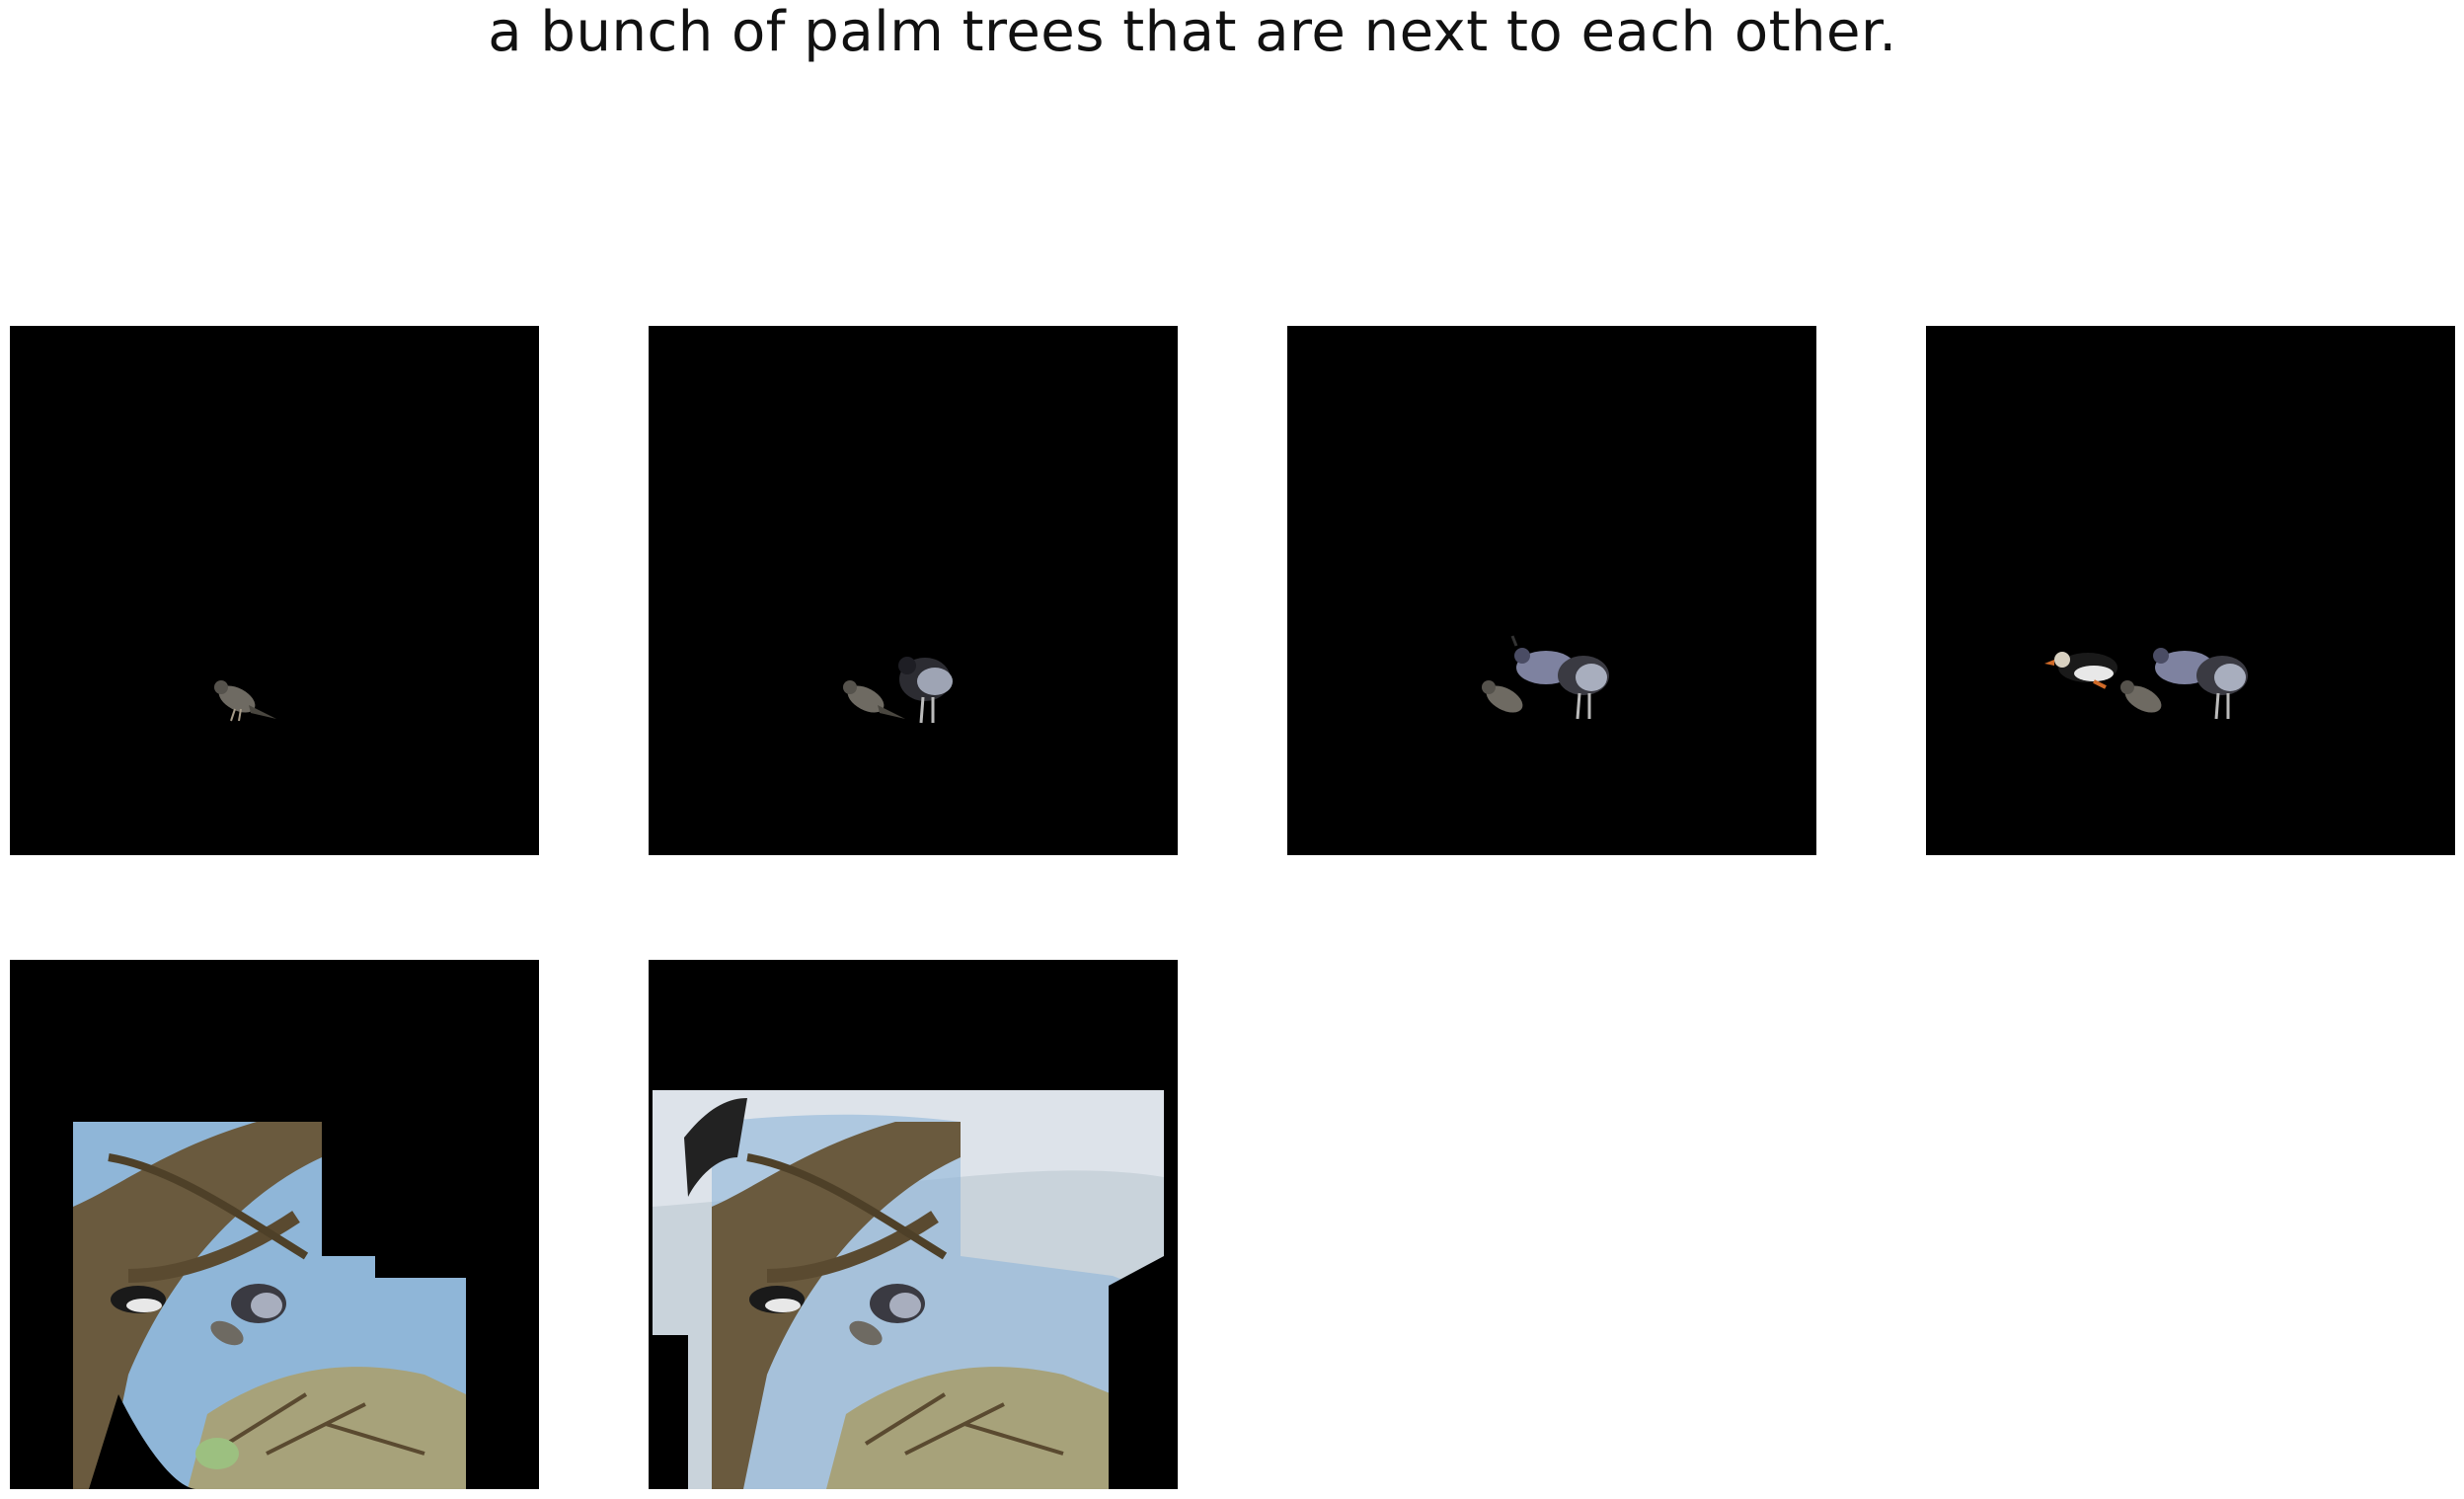 This screenshot has width=2464, height=1499. I want to click on sparrow-and-pigeon-cutout-graphic, so click(898, 690).